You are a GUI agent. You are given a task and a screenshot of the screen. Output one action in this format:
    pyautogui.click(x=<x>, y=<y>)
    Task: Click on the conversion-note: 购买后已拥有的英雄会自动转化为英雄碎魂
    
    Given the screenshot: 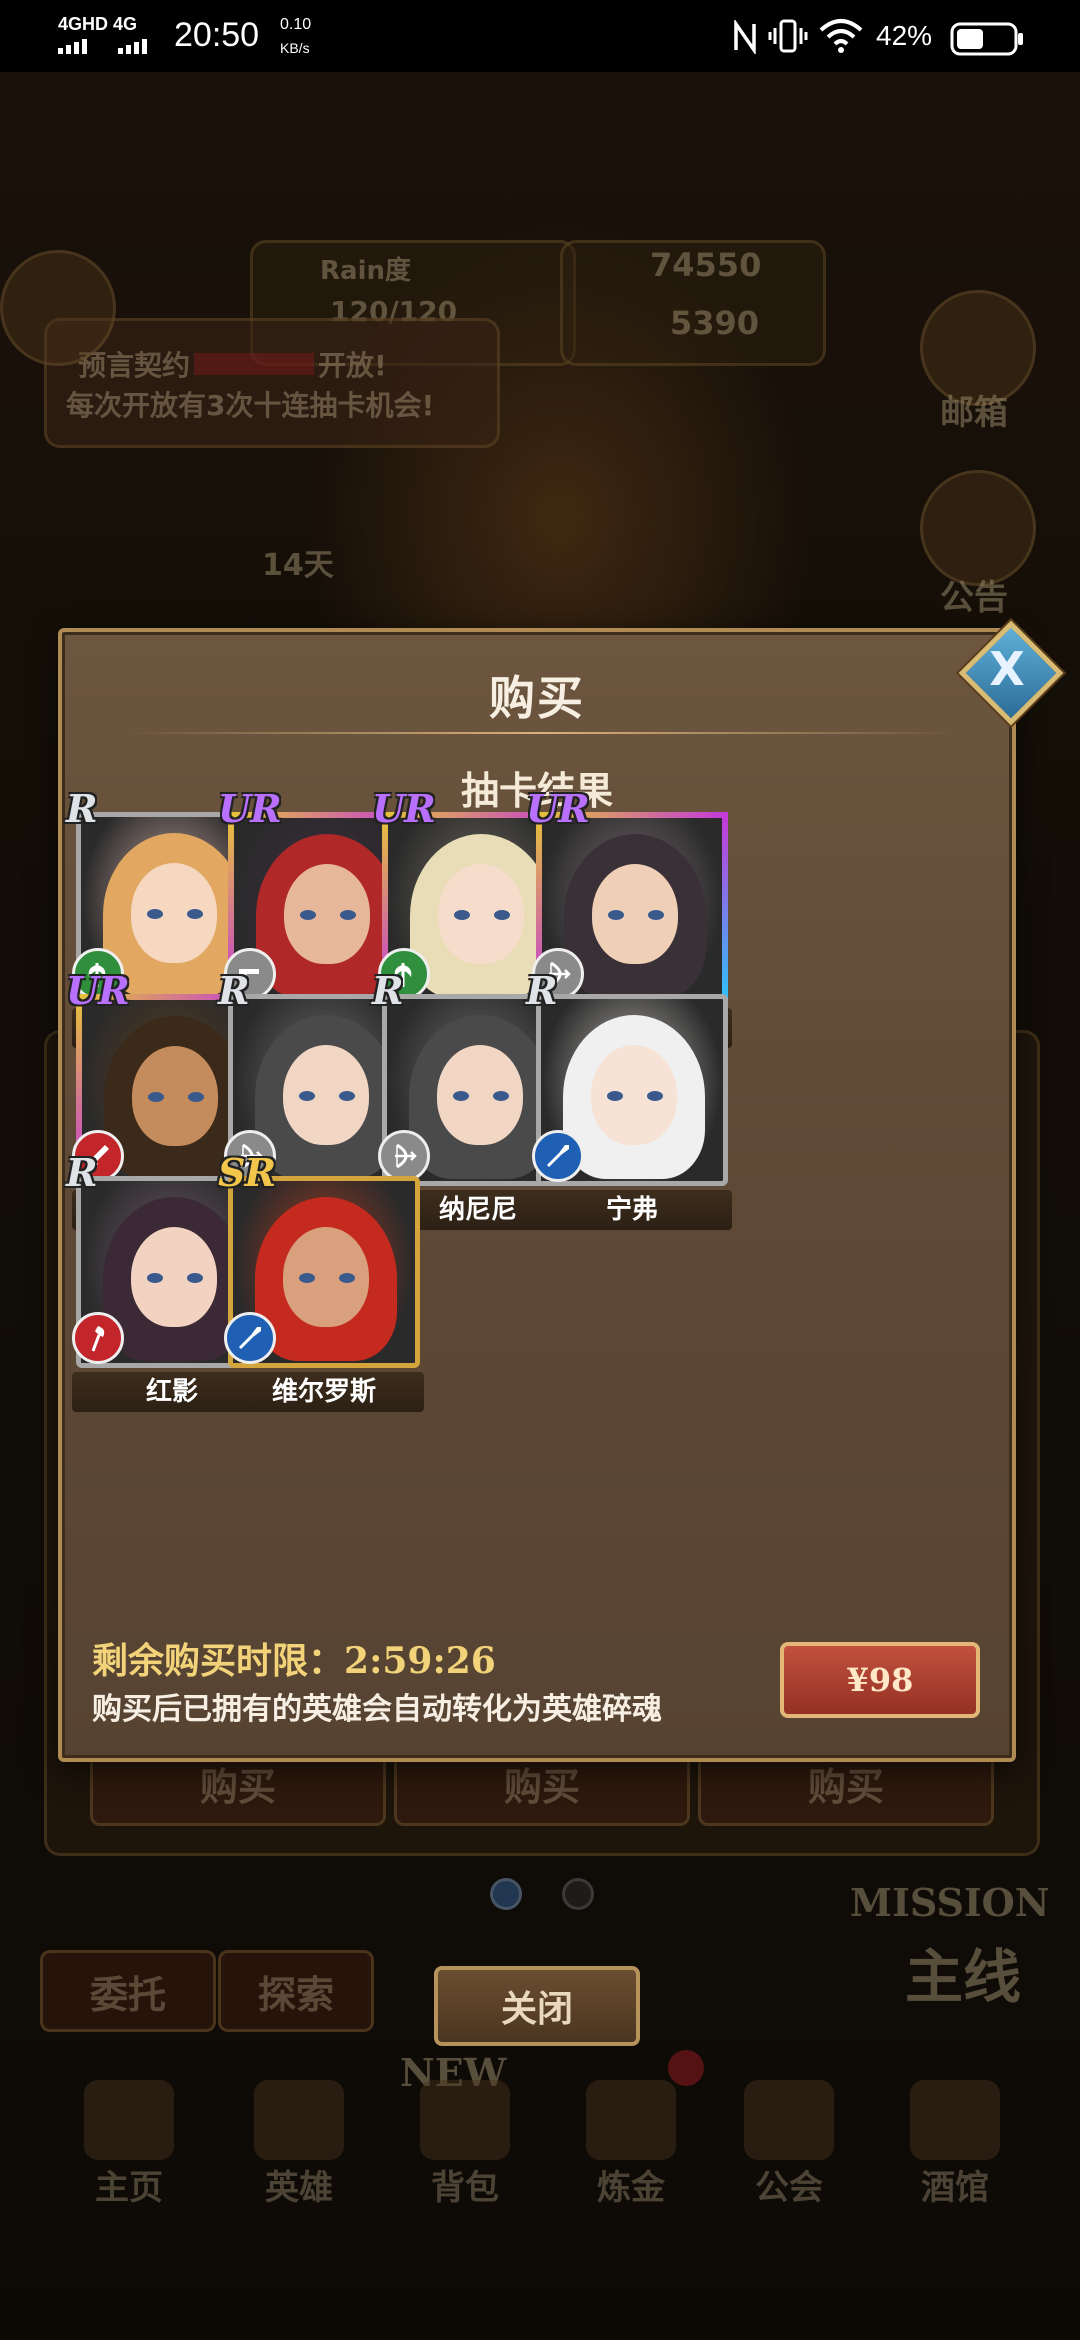 What is the action you would take?
    pyautogui.click(x=377, y=1709)
    